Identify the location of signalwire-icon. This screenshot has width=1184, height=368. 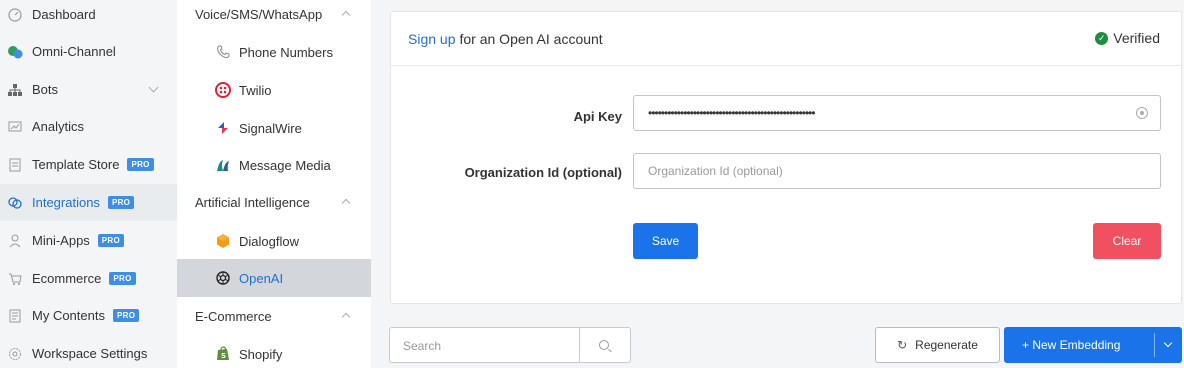
(223, 128).